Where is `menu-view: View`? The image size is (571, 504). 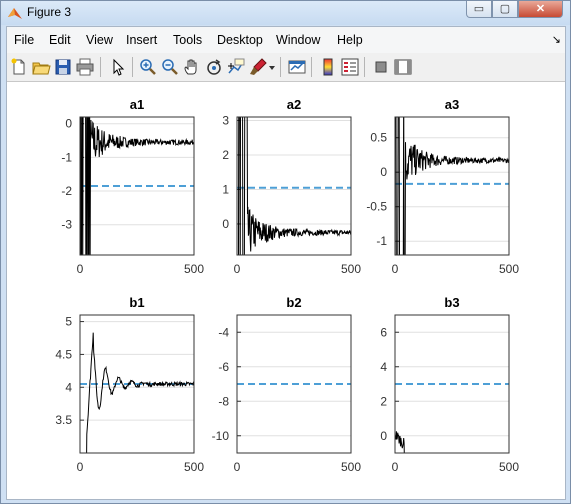
menu-view: View is located at coordinates (99, 40).